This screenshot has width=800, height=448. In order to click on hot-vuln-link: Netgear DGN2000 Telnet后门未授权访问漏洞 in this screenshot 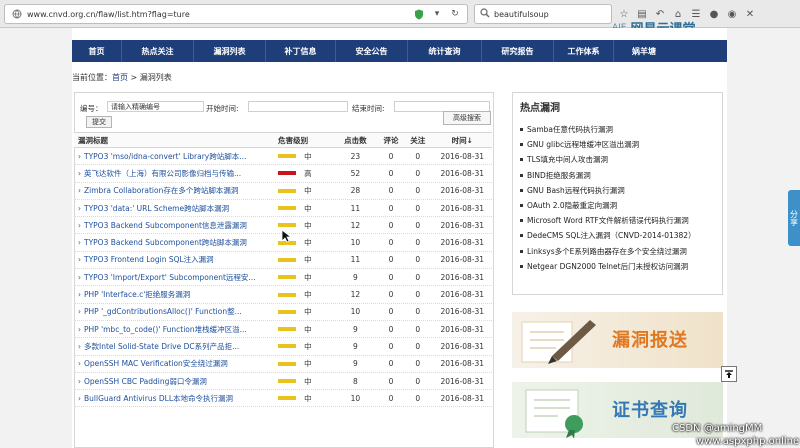, I will do `click(620, 266)`.